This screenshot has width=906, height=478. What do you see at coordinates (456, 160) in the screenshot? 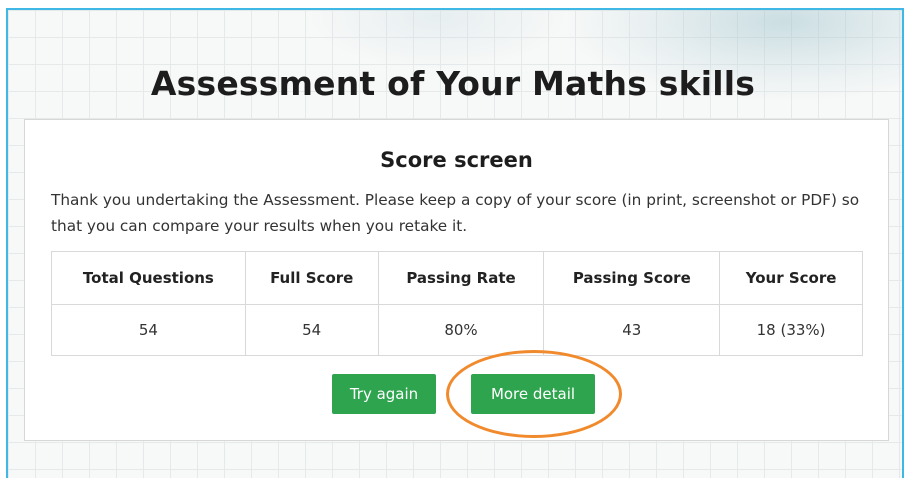
I see `score-card-title: Score screen` at bounding box center [456, 160].